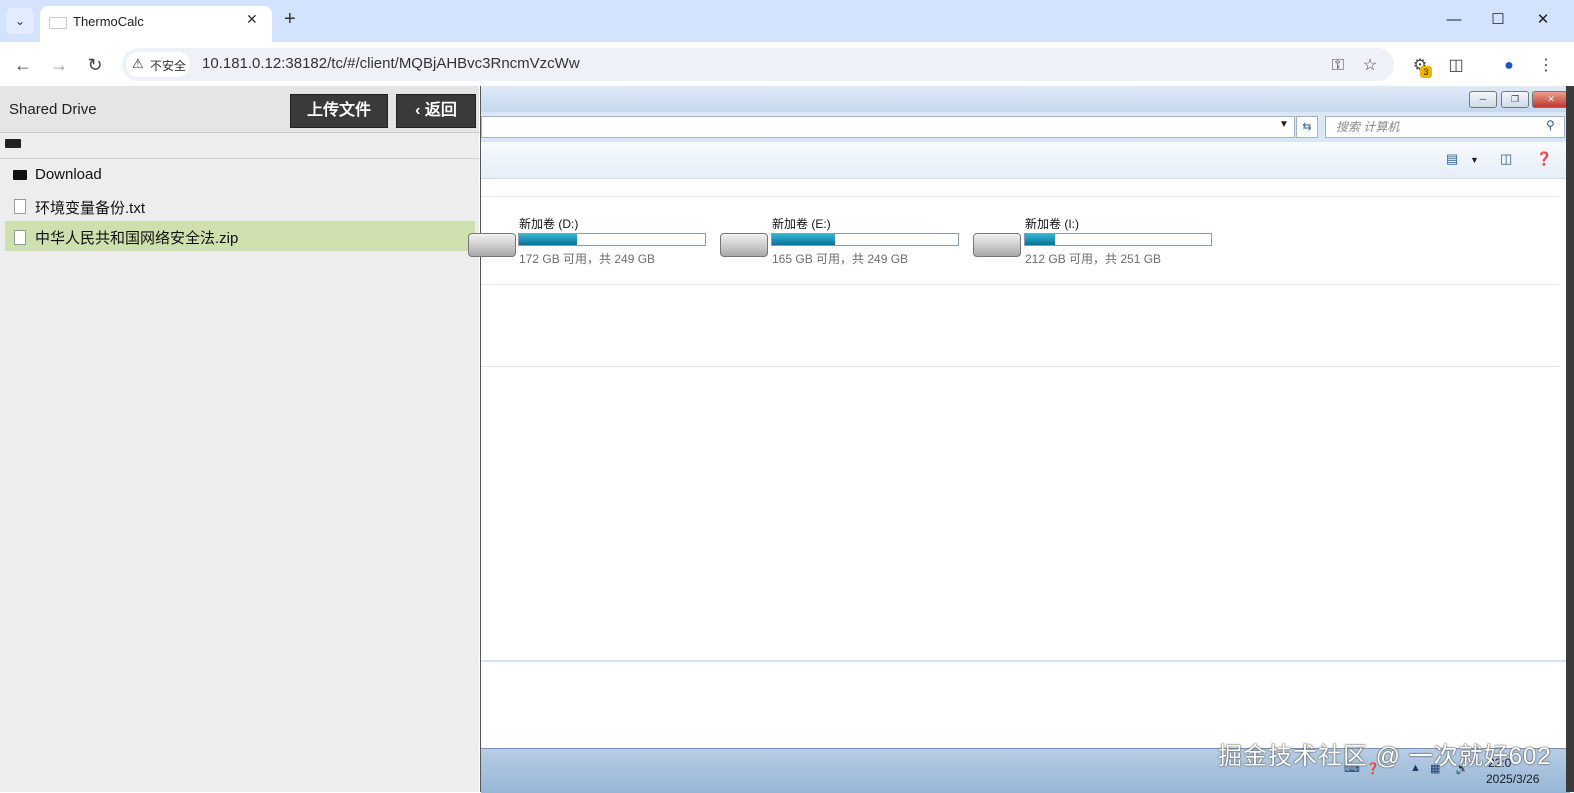 The width and height of the screenshot is (1574, 793). Describe the element at coordinates (1338, 66) in the screenshot. I see `password-key-icon: ⚿` at that location.